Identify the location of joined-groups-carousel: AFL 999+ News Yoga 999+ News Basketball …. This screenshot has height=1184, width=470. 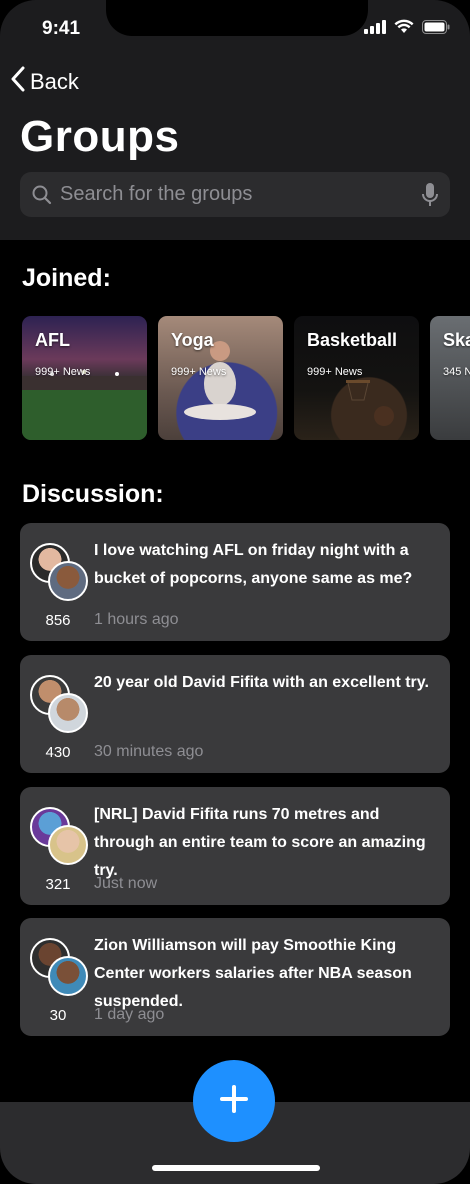
(246, 378).